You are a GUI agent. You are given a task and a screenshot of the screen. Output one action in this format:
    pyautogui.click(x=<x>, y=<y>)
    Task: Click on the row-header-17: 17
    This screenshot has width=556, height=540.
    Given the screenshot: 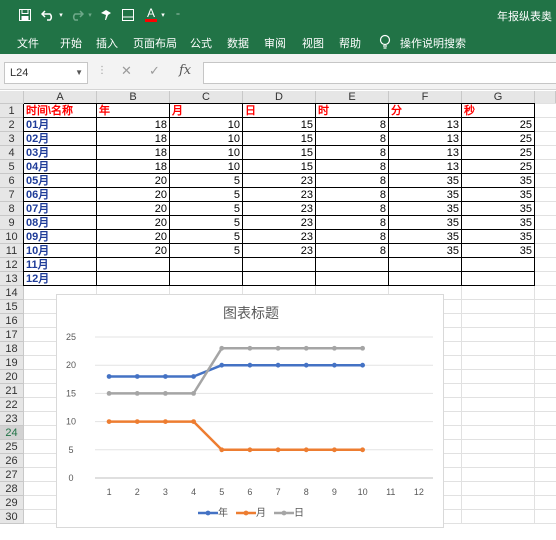 What is the action you would take?
    pyautogui.click(x=12, y=335)
    